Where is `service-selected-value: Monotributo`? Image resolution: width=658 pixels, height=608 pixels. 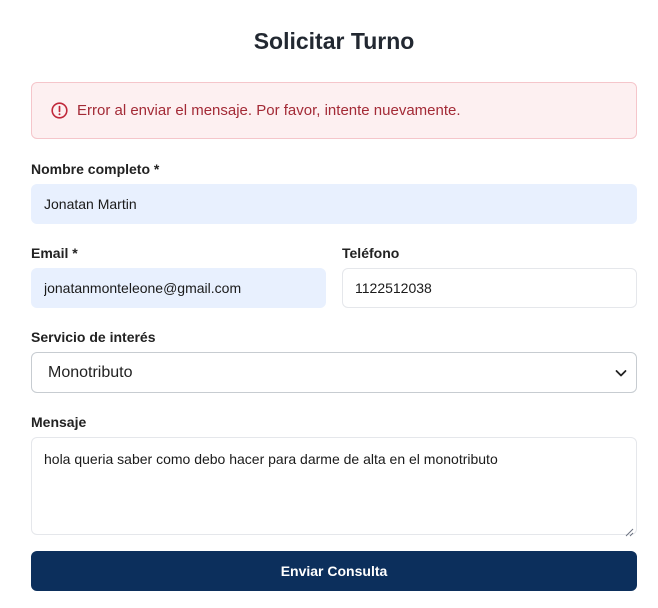 service-selected-value: Monotributo is located at coordinates (90, 372).